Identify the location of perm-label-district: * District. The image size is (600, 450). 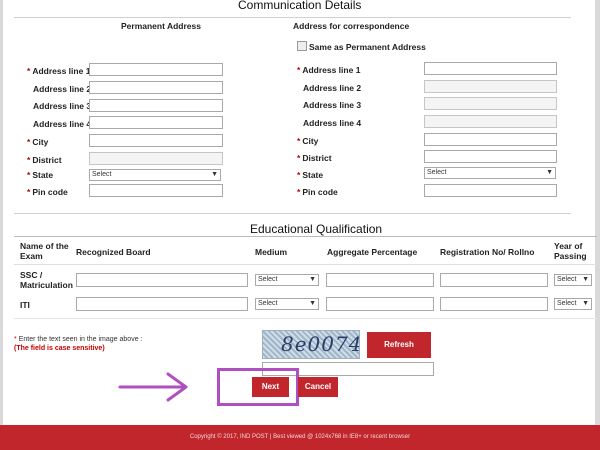
(44, 160).